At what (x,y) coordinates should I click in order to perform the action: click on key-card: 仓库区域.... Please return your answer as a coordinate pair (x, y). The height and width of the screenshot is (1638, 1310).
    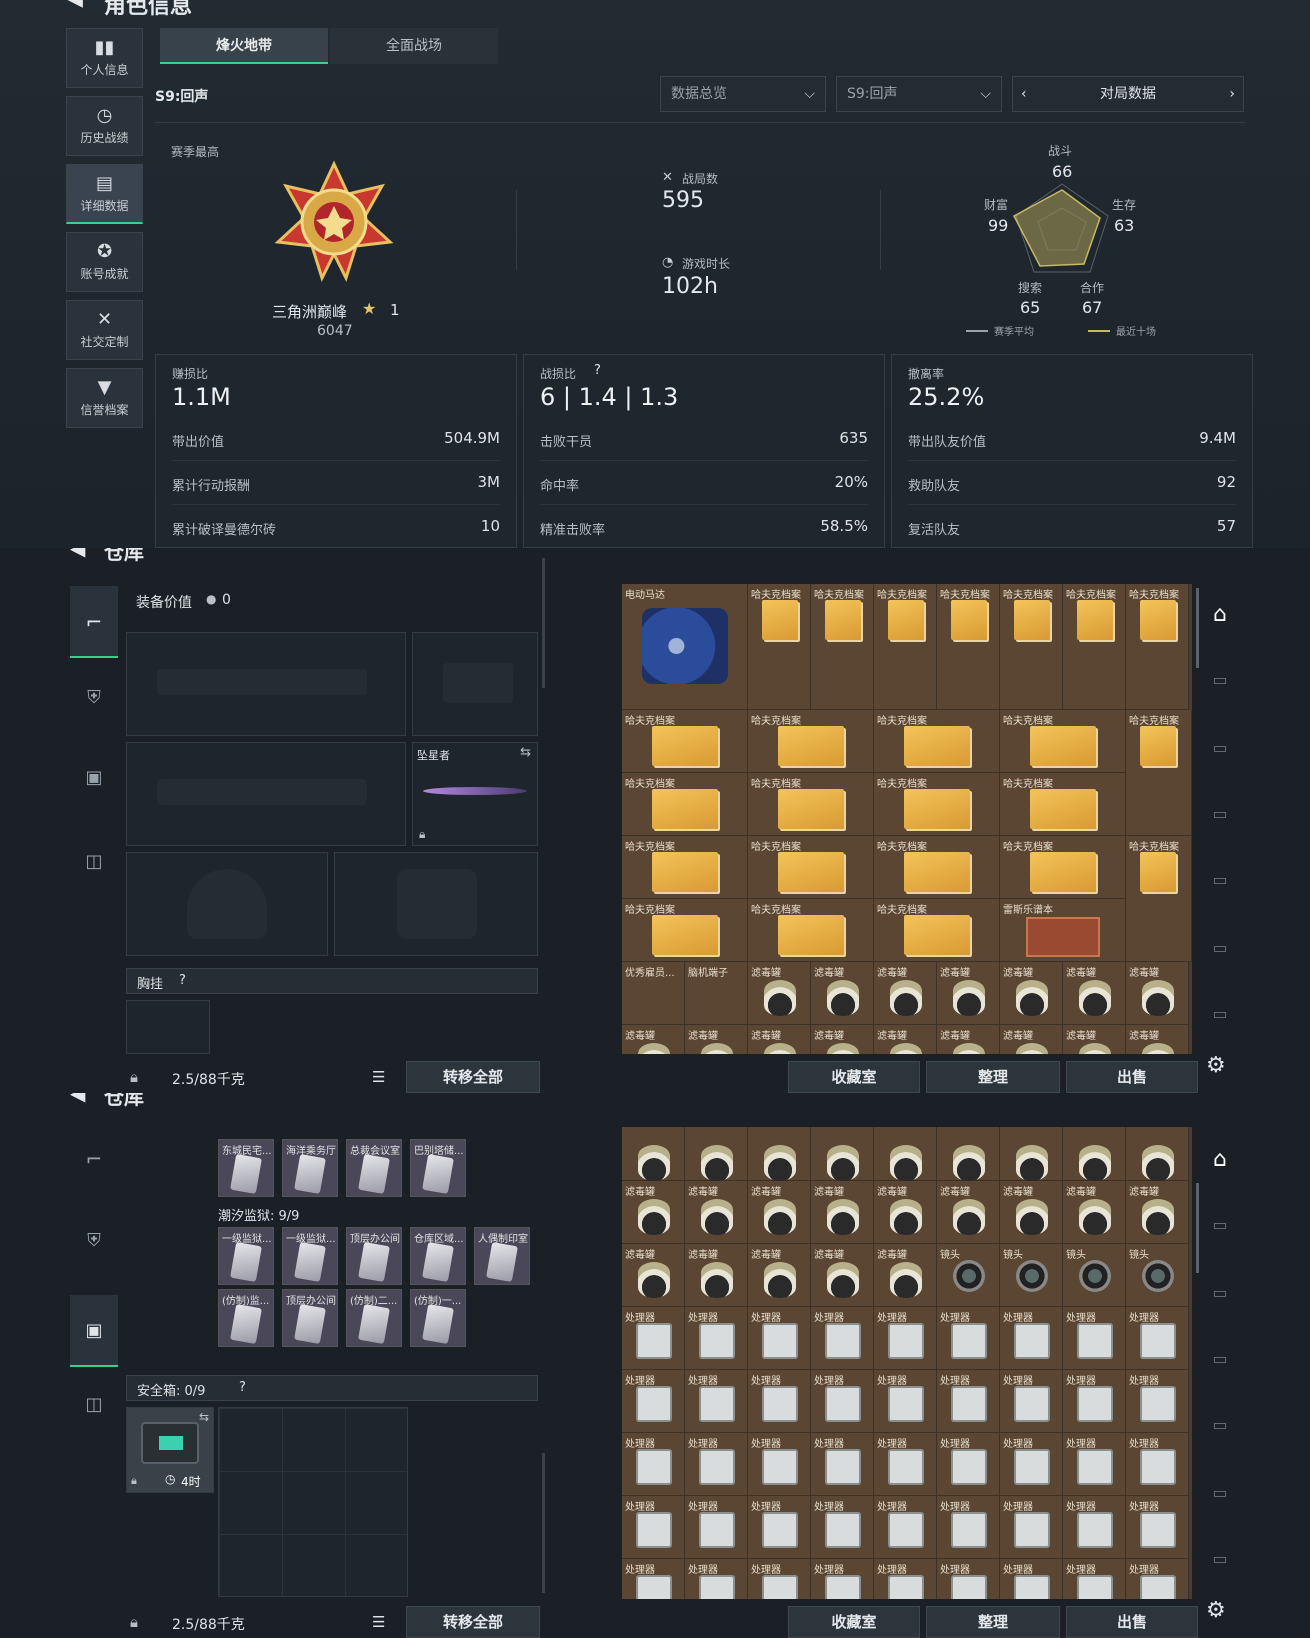
    Looking at the image, I should click on (438, 1256).